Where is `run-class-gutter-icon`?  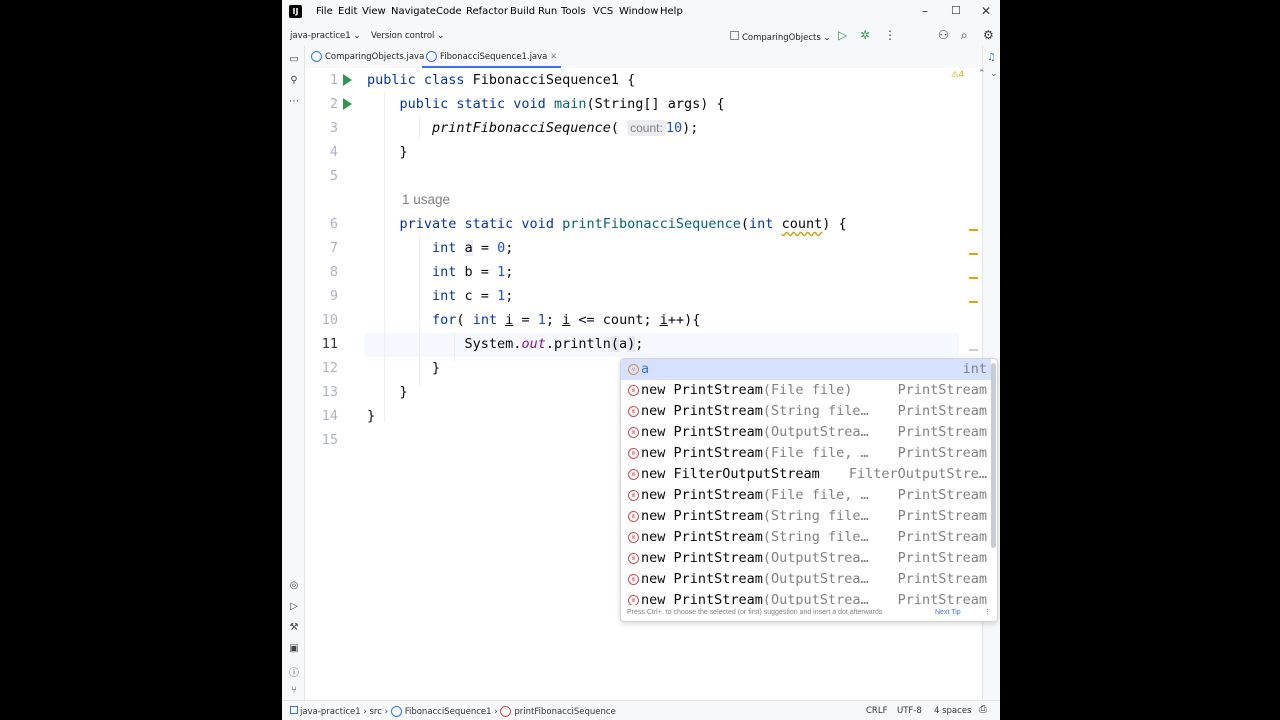
run-class-gutter-icon is located at coordinates (347, 80).